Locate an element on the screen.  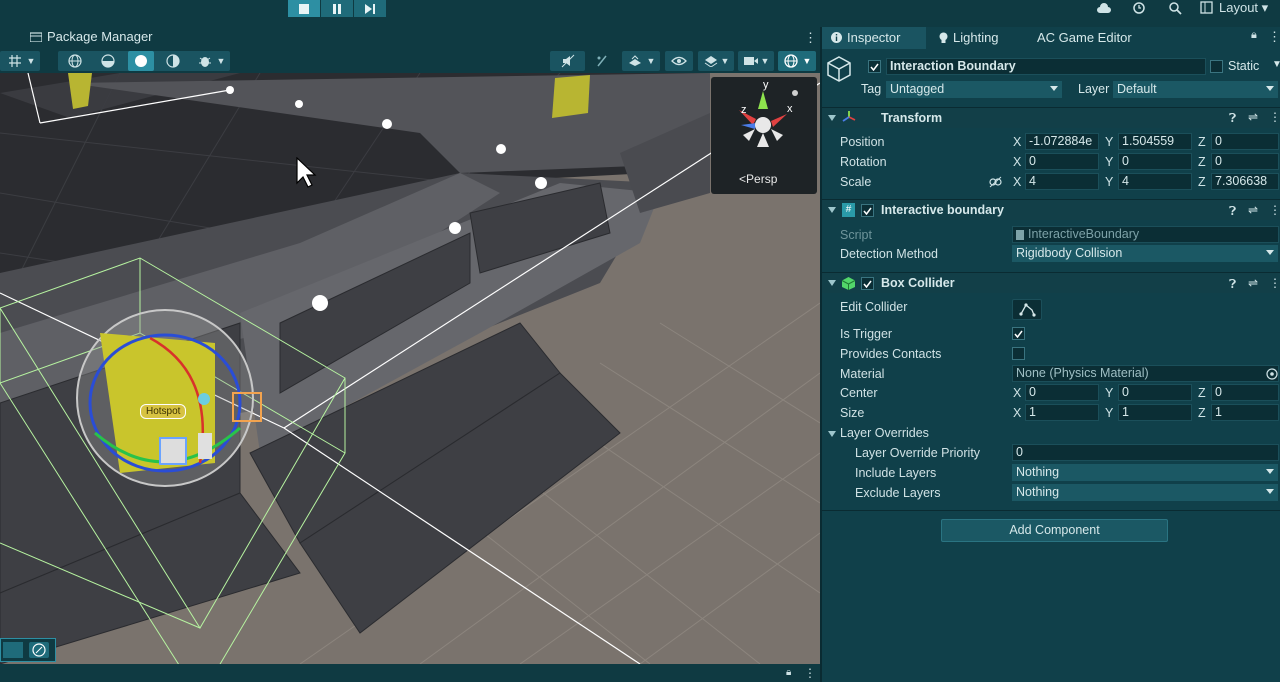
scene-footer: 🔒︎ ⋮ is located at coordinates (410, 673).